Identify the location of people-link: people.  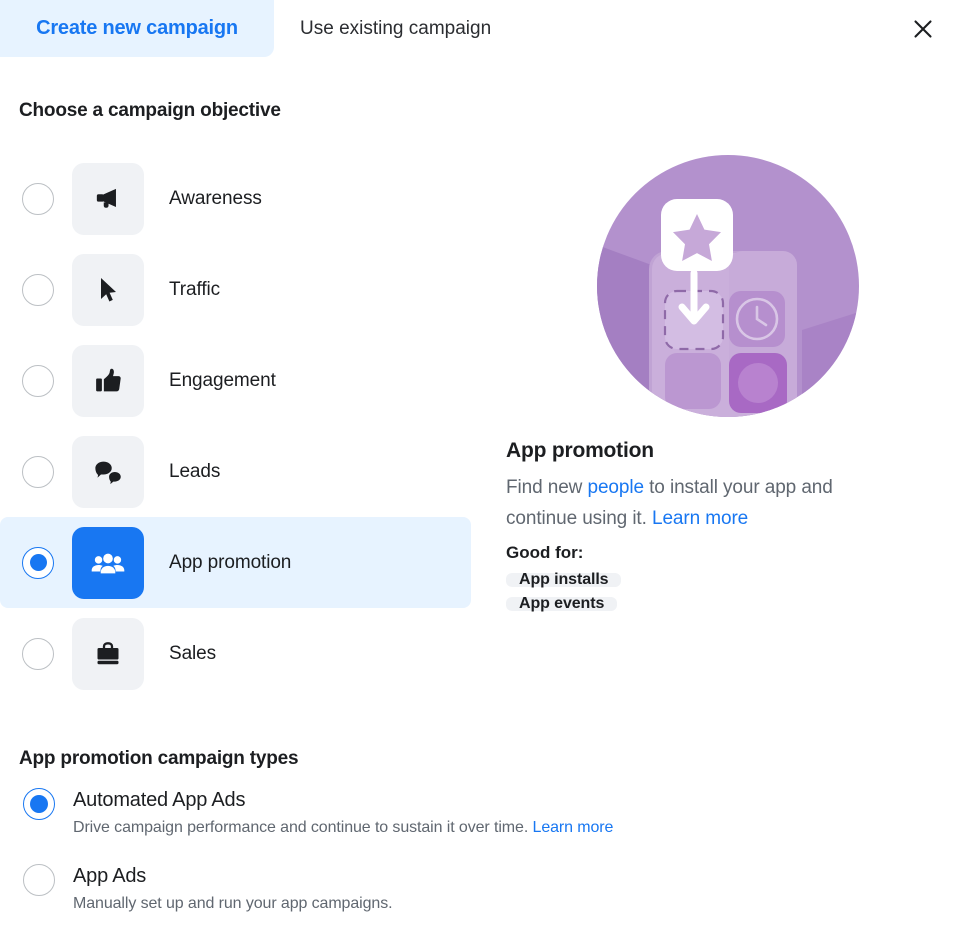
(615, 487).